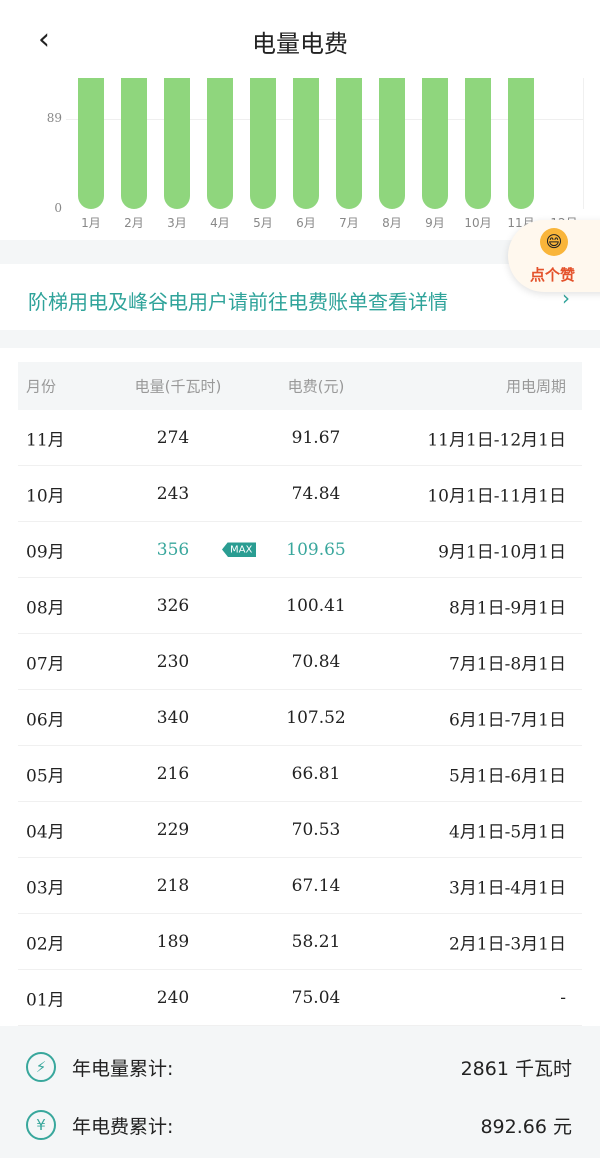  I want to click on cell-kwh: 243, so click(173, 493).